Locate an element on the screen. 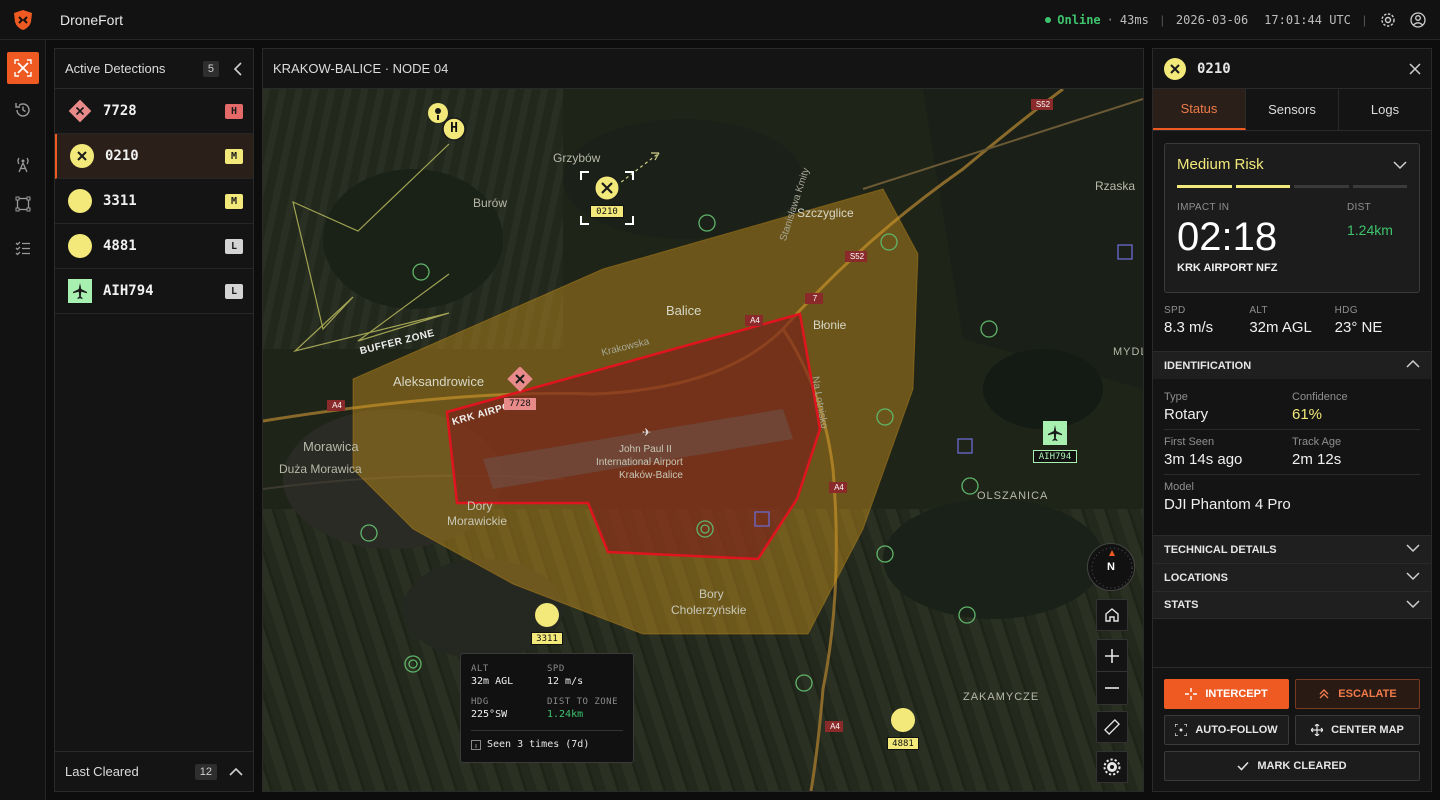 Image resolution: width=1440 pixels, height=800 pixels. center-map-button: CENTER MAP is located at coordinates (1357, 730).